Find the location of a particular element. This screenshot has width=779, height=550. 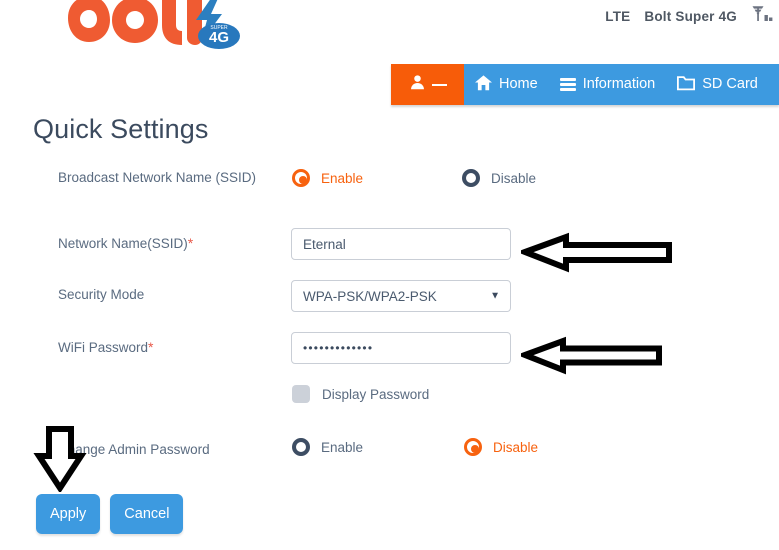

broadcast-disable-radio-dot is located at coordinates (471, 178).